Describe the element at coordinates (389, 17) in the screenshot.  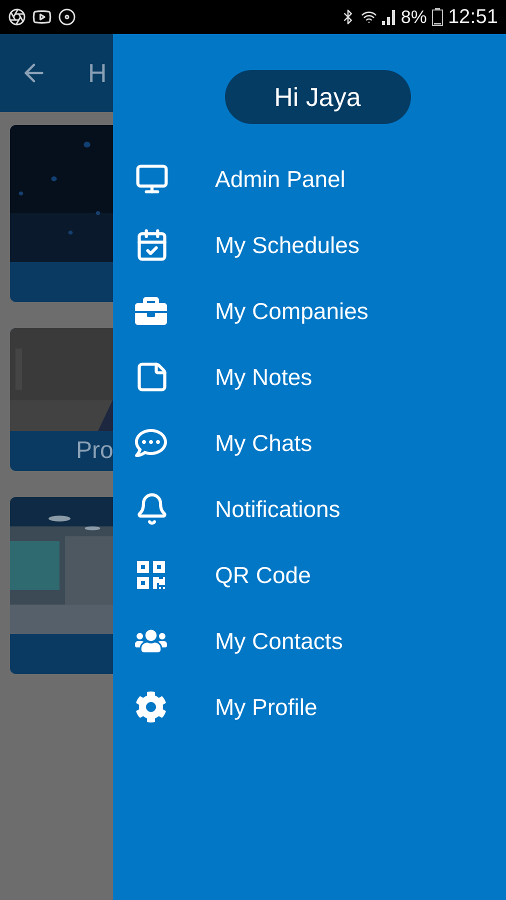
I see `signal-icon` at that location.